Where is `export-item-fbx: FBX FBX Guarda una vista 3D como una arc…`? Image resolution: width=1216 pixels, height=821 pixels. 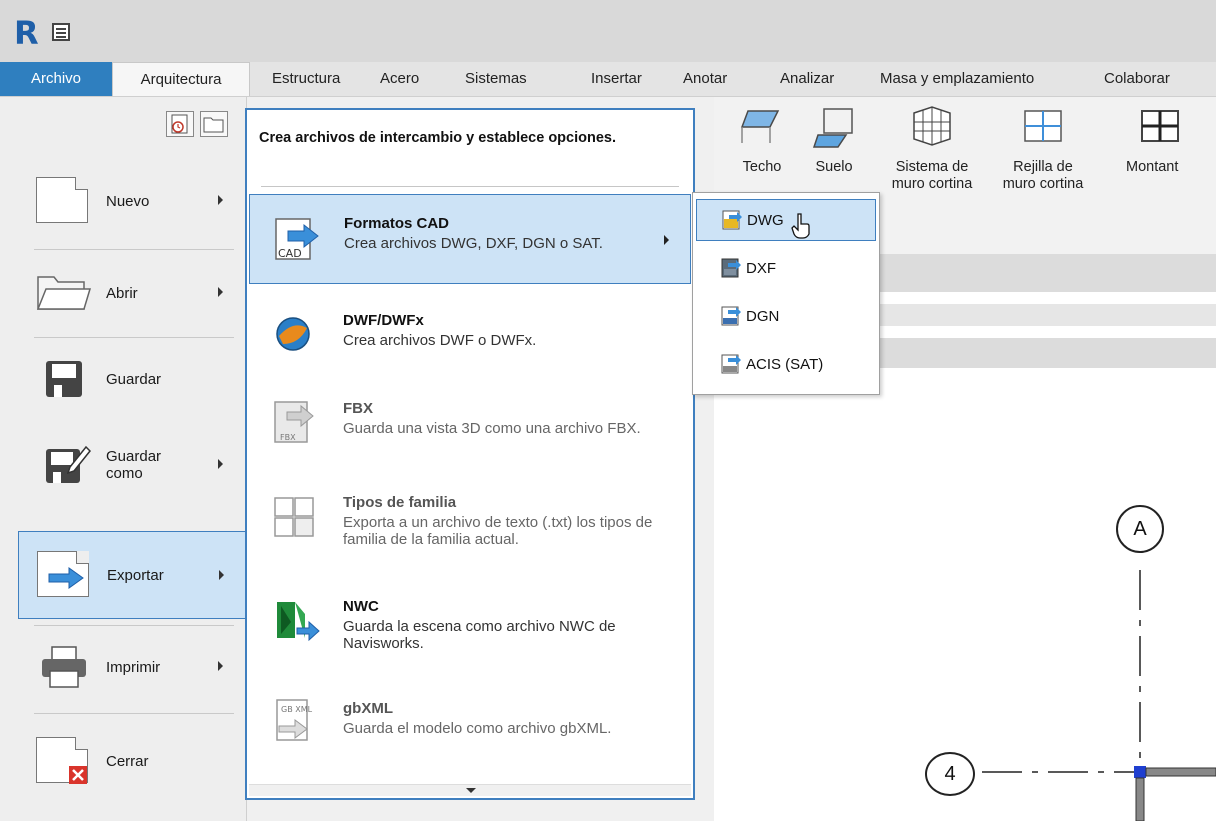
export-item-fbx: FBX FBX Guarda una vista 3D como una arc… is located at coordinates (470, 425).